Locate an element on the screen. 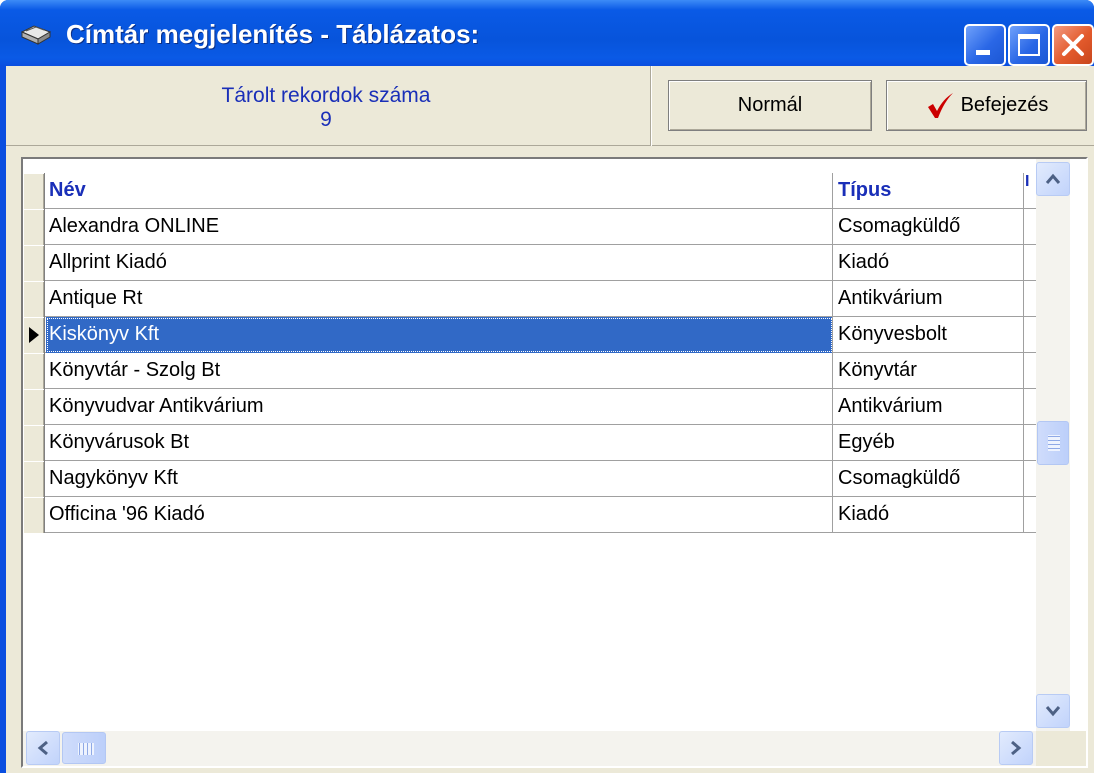 The height and width of the screenshot is (773, 1094). normal-button: Normál is located at coordinates (770, 105).